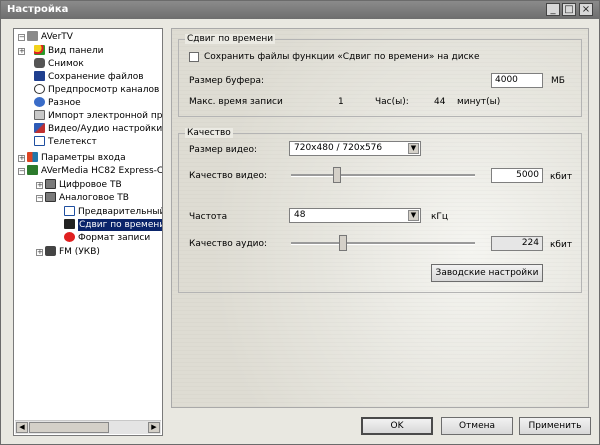 The width and height of the screenshot is (600, 445). I want to click on buffer-size-unit: МБ, so click(558, 81).